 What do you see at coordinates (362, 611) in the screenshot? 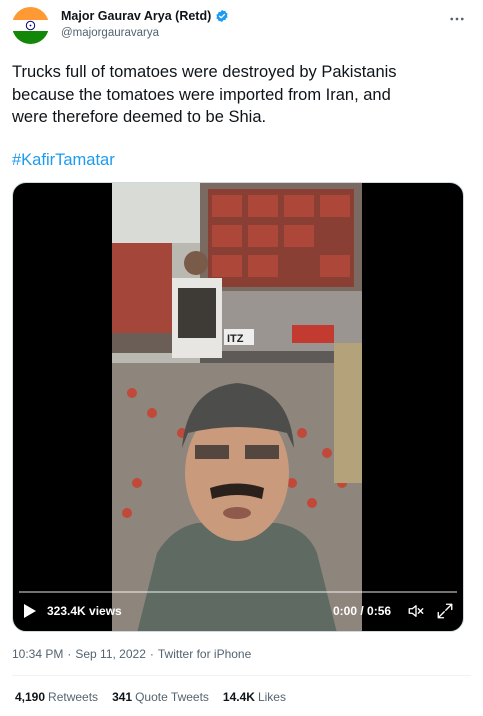
I see `video-timestamp: 0:00 / 0:56` at bounding box center [362, 611].